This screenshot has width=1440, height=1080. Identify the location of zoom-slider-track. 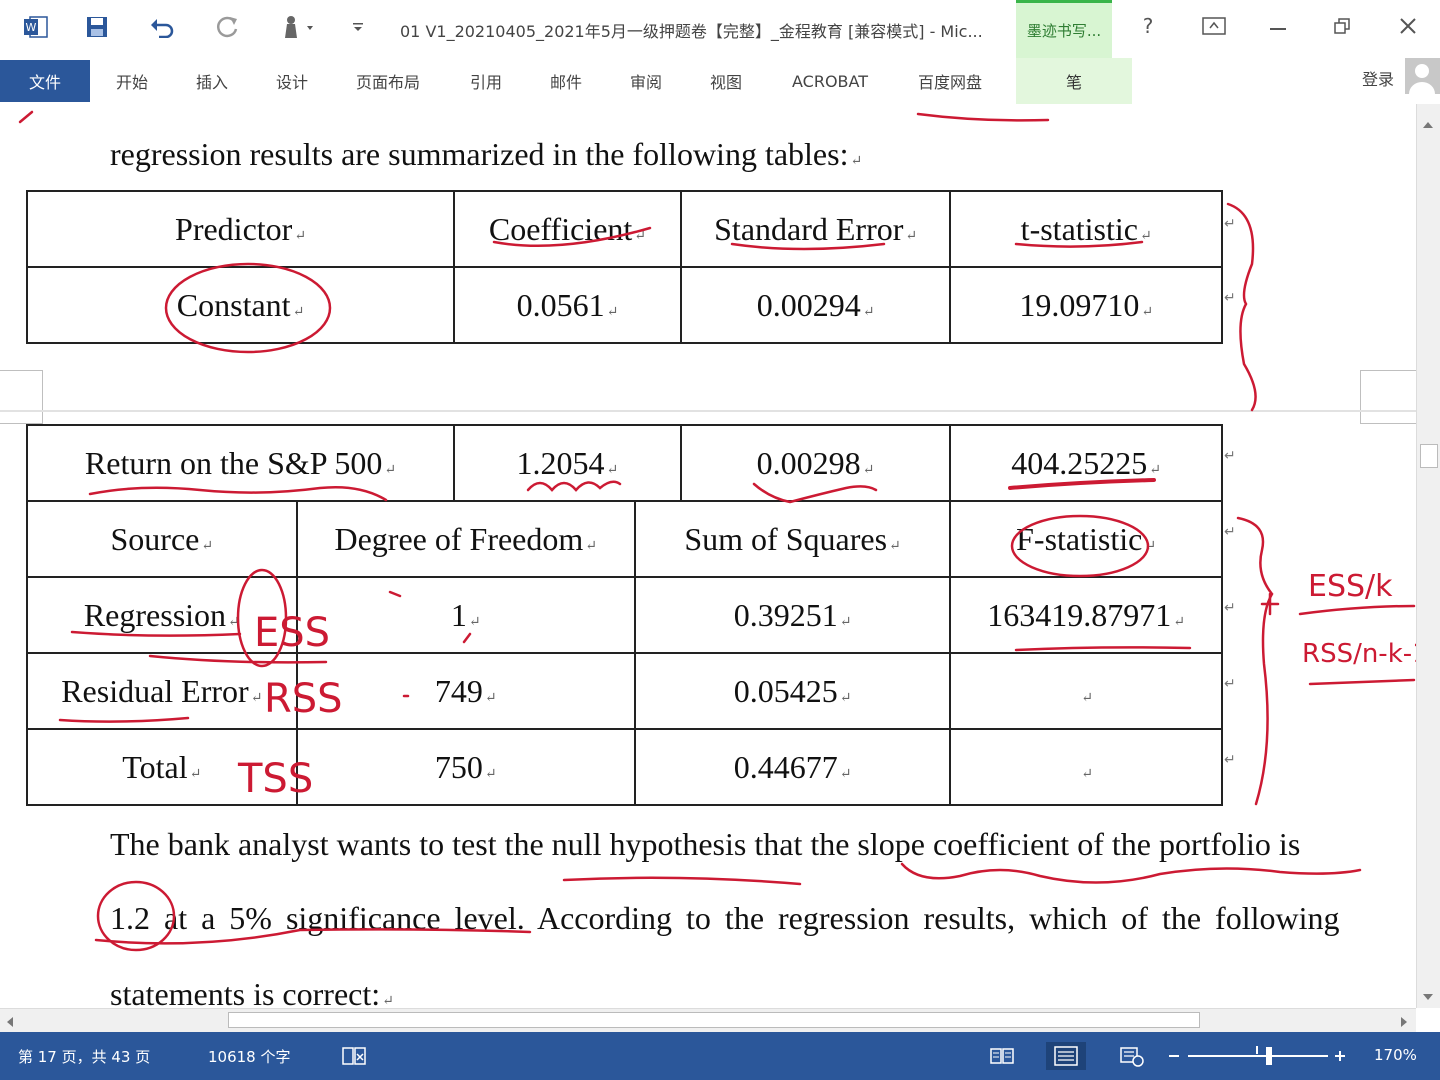
(1258, 1056).